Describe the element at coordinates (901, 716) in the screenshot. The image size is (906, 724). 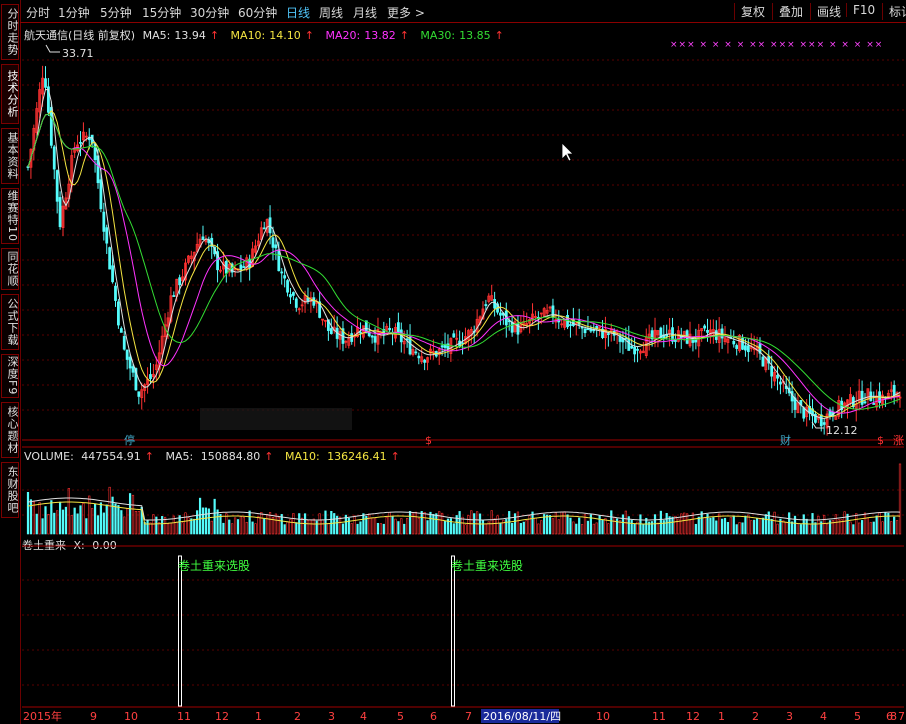
I see `x-tick-label: 7` at that location.